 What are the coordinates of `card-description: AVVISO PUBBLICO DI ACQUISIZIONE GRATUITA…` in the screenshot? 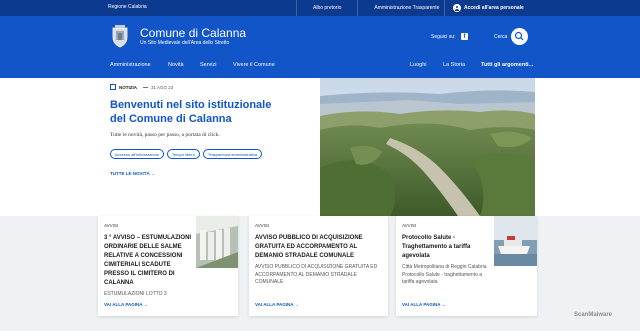 It's located at (316, 274).